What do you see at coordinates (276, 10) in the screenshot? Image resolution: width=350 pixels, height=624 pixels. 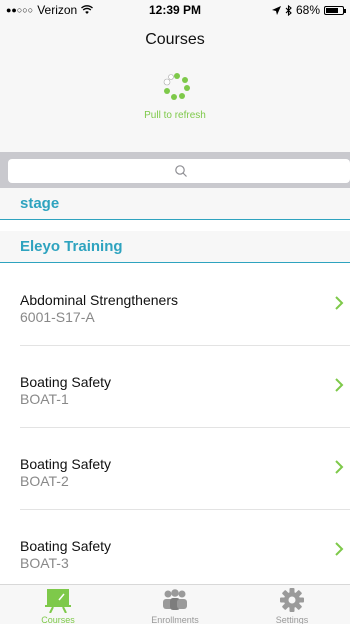 I see `location-arrow-icon` at bounding box center [276, 10].